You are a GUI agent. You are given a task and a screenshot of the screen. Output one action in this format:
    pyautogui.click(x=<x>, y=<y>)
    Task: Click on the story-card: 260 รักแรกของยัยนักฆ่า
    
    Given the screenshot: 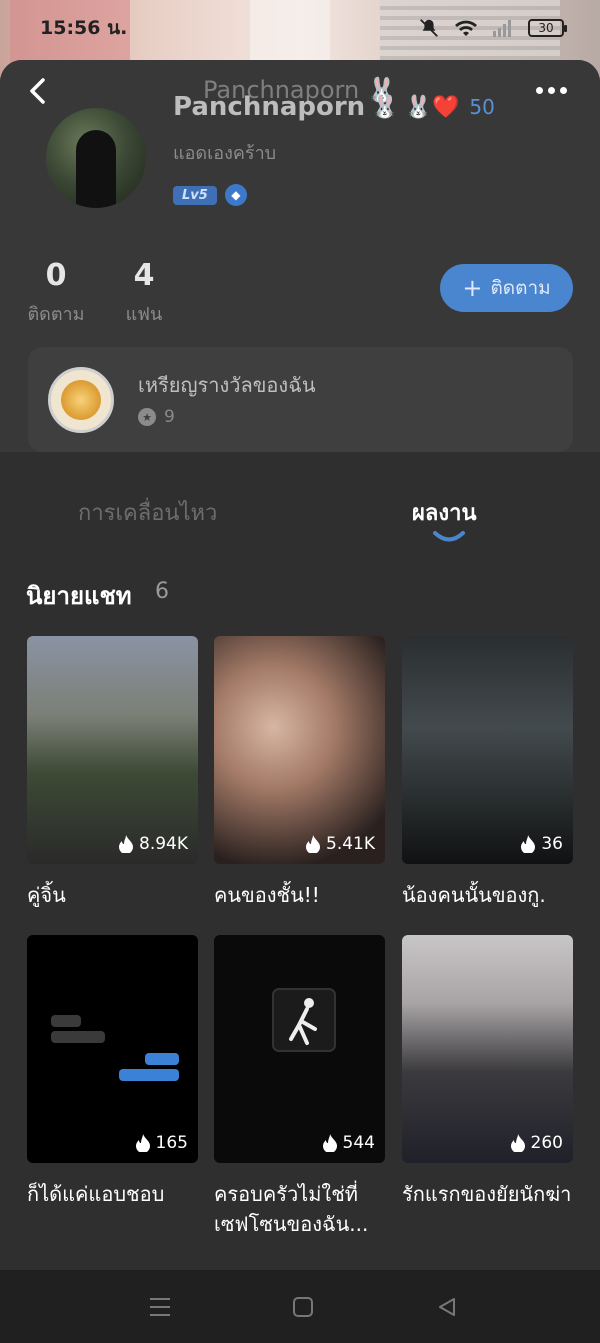 What is the action you would take?
    pyautogui.click(x=487, y=1072)
    